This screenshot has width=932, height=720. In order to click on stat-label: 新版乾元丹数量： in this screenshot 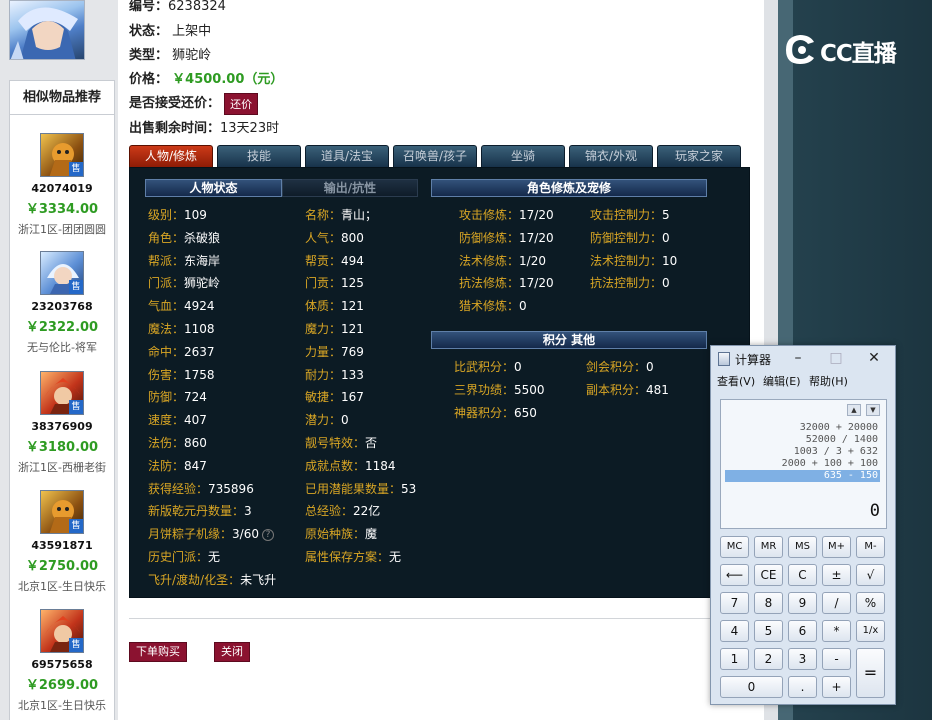, I will do `click(196, 511)`.